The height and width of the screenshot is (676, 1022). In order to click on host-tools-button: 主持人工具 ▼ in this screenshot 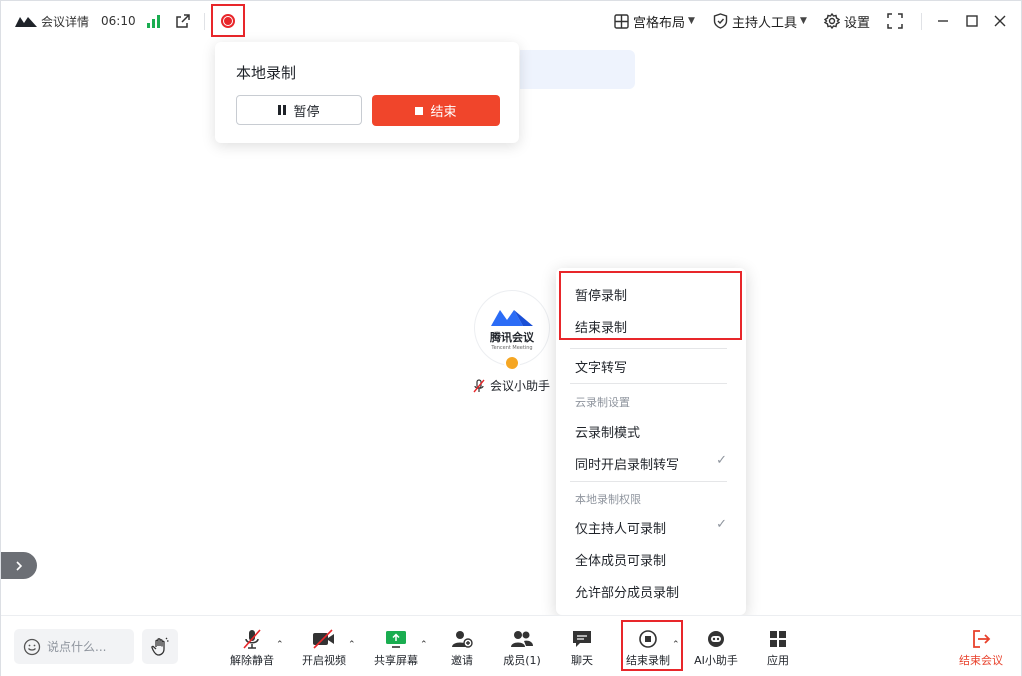, I will do `click(760, 21)`.